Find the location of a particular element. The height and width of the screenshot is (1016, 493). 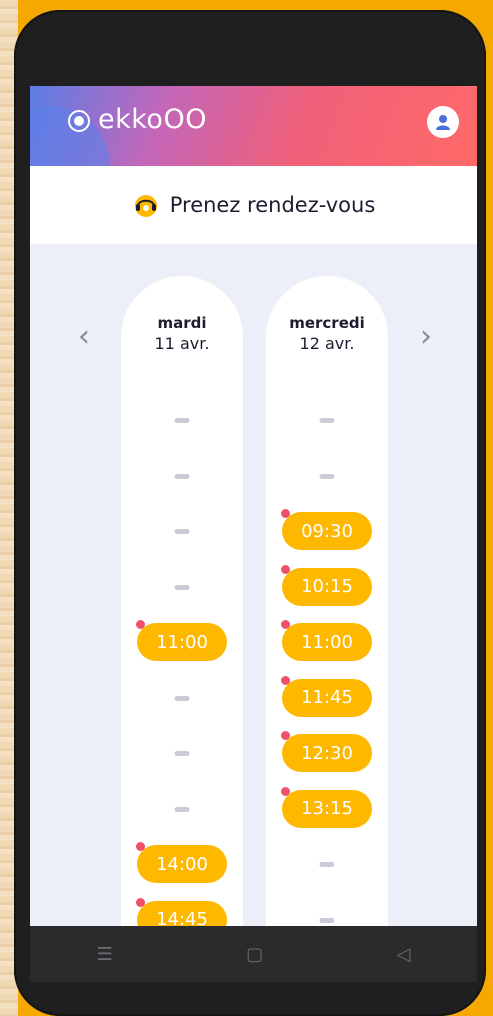

day-name: mercredi is located at coordinates (327, 323).